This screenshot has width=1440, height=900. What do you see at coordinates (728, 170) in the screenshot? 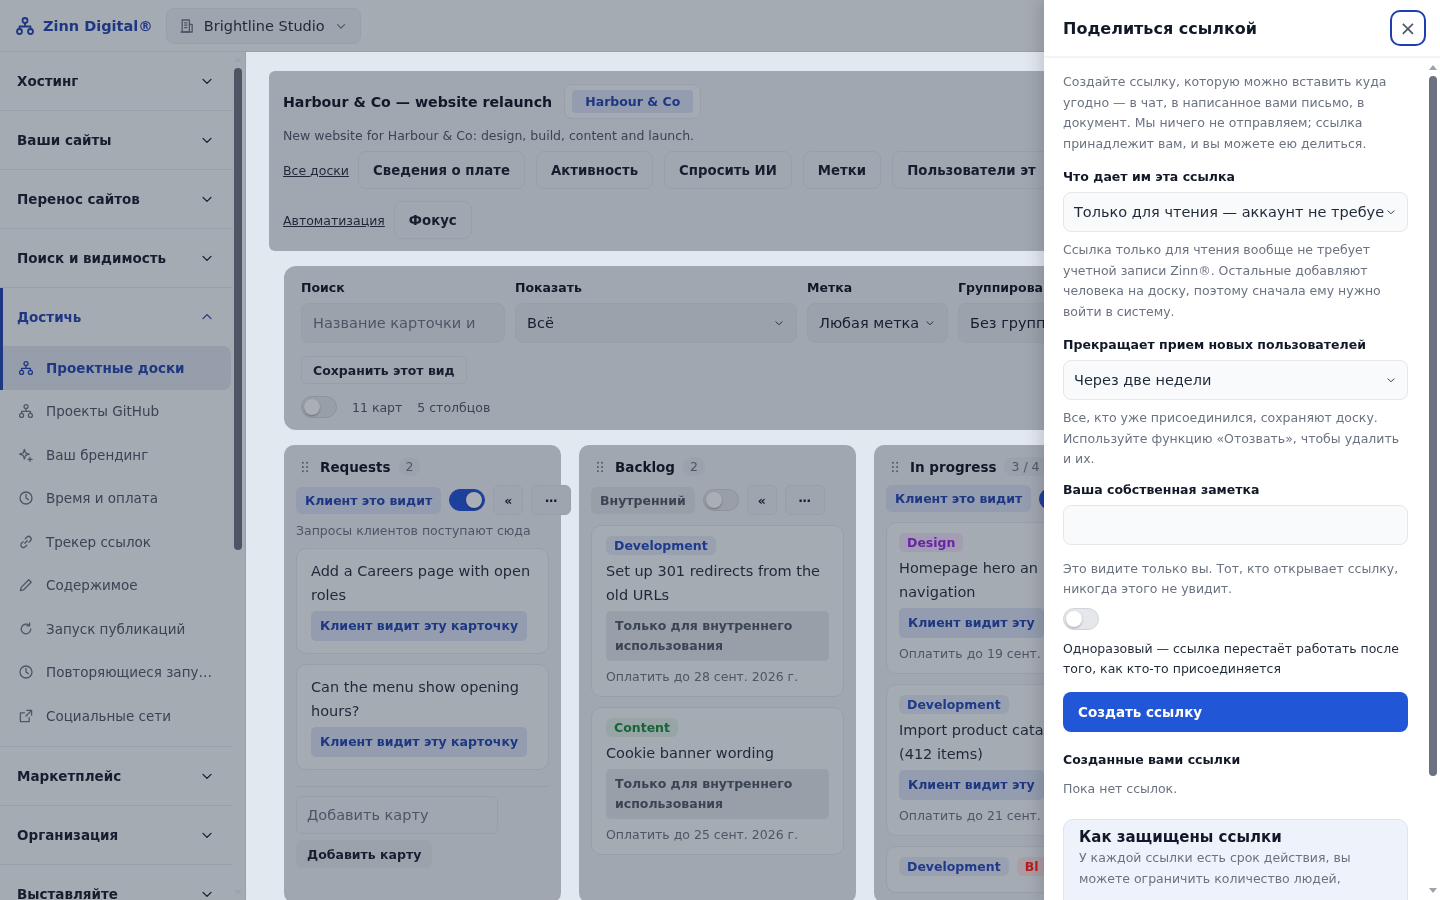
I see `nav-button: Спросить ИИ` at bounding box center [728, 170].